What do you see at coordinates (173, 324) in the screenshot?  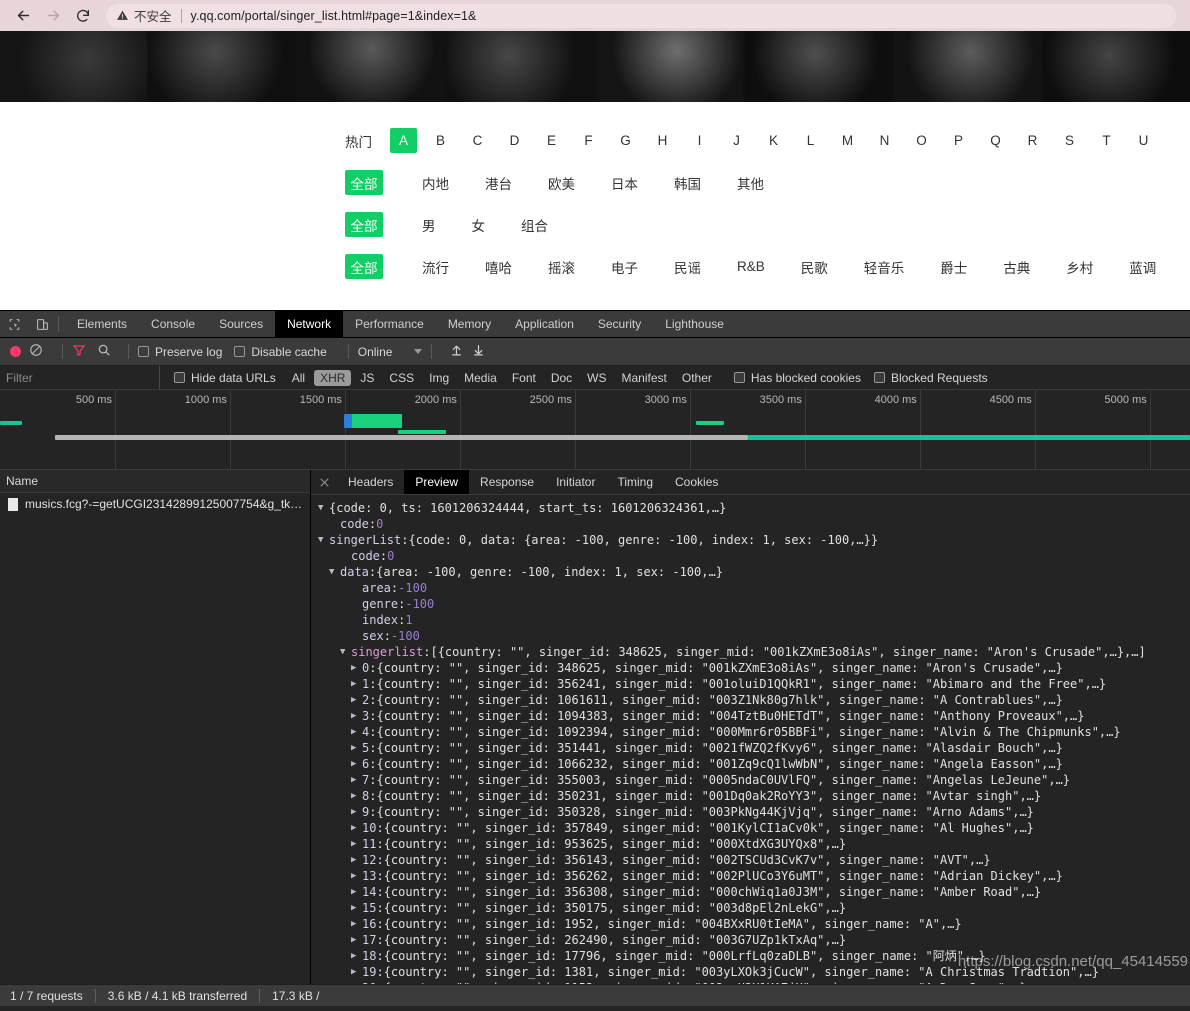 I see `devtools-tab-console: Console` at bounding box center [173, 324].